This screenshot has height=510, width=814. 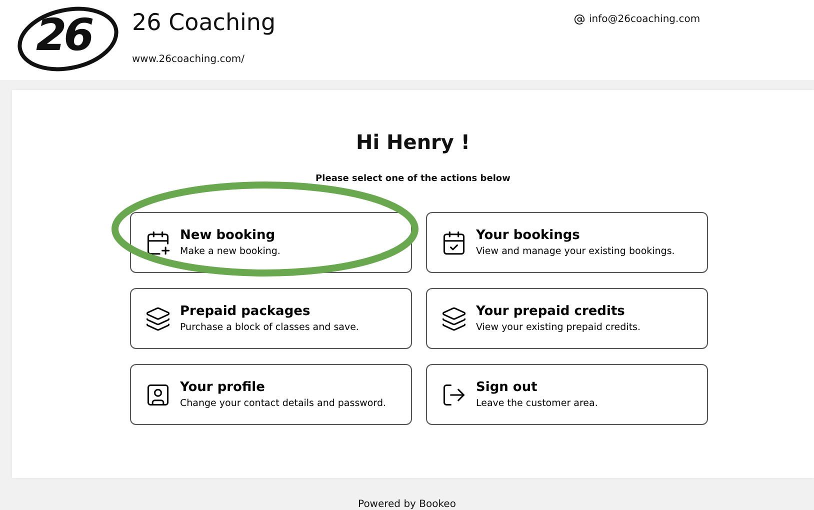 What do you see at coordinates (454, 243) in the screenshot?
I see `calendar-icon` at bounding box center [454, 243].